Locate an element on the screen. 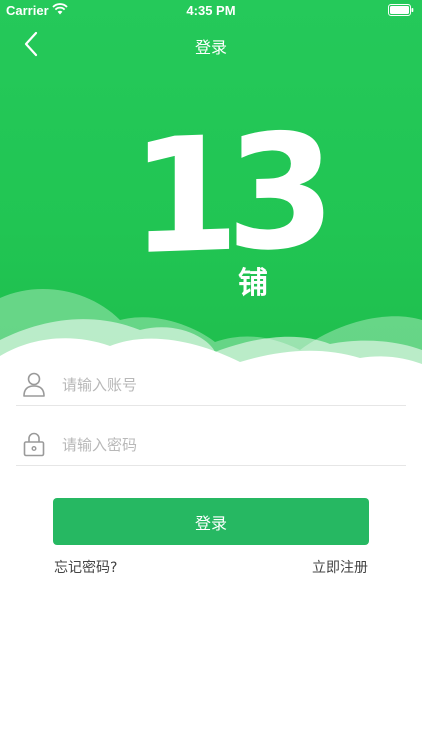 Image resolution: width=422 pixels, height=750 pixels. login-button: 登录 is located at coordinates (211, 521).